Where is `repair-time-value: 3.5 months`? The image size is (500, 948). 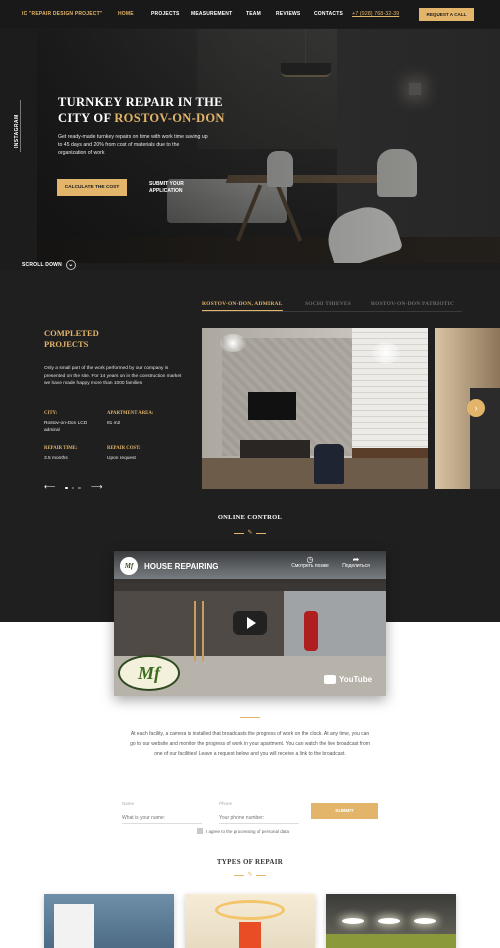
repair-time-value: 3.5 months is located at coordinates (56, 458).